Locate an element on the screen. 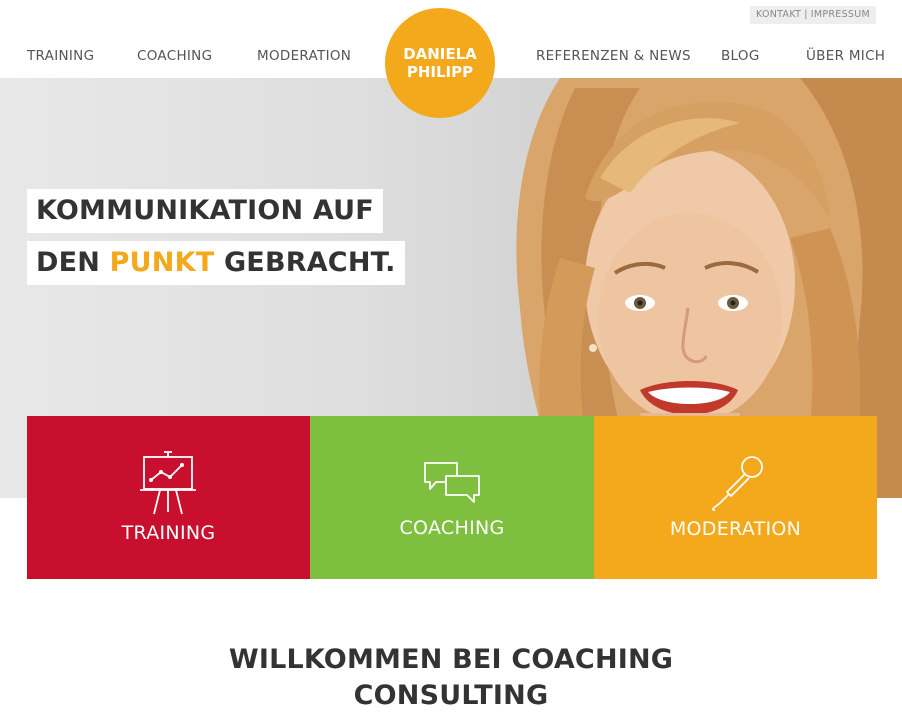 The height and width of the screenshot is (720, 902). tile-training: TRAINING is located at coordinates (168, 497).